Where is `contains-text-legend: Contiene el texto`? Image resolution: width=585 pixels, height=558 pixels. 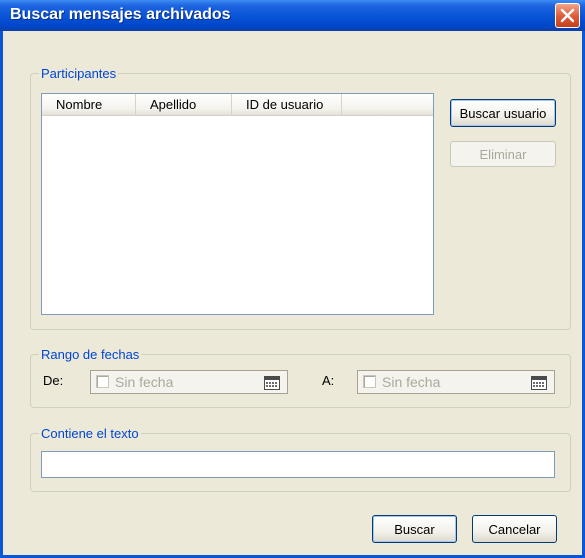
contains-text-legend: Contiene el texto is located at coordinates (90, 433).